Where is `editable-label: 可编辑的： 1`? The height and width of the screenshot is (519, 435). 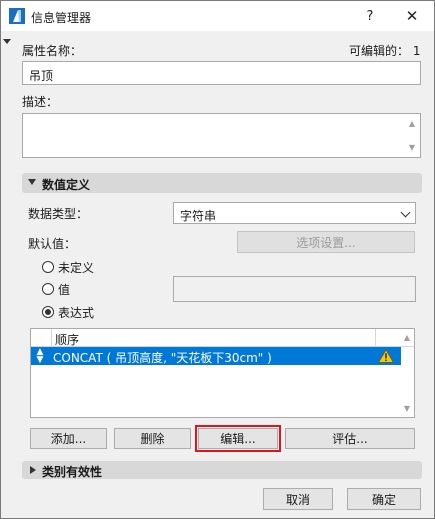
editable-label: 可编辑的： 1 is located at coordinates (384, 50).